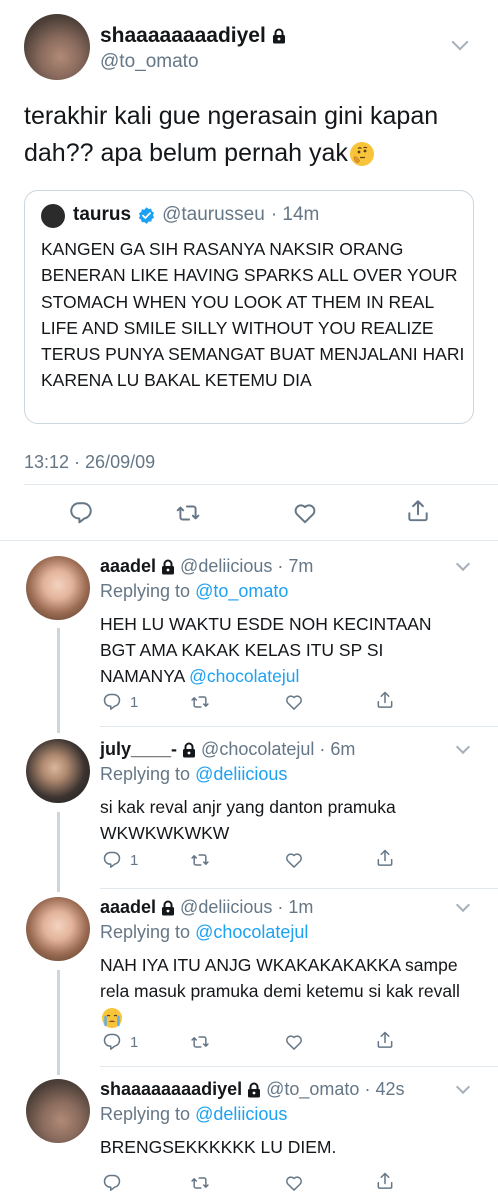 The height and width of the screenshot is (1200, 498). I want to click on reply-author-name: july____-, so click(138, 749).